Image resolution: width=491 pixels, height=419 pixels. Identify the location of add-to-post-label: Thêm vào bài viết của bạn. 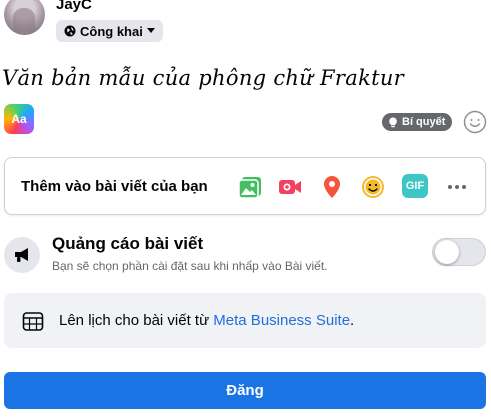
(114, 186).